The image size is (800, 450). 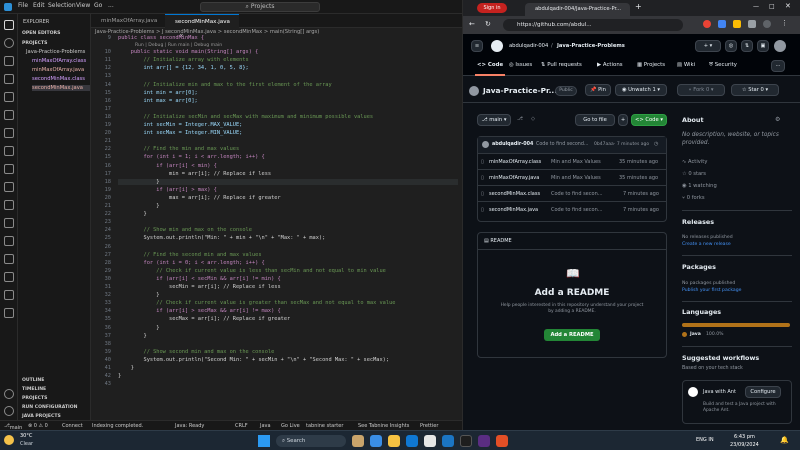 What do you see at coordinates (183, 68) in the screenshot?
I see `code-line: int arr[] = {12, 34, 1, 0, 5, 8};` at bounding box center [183, 68].